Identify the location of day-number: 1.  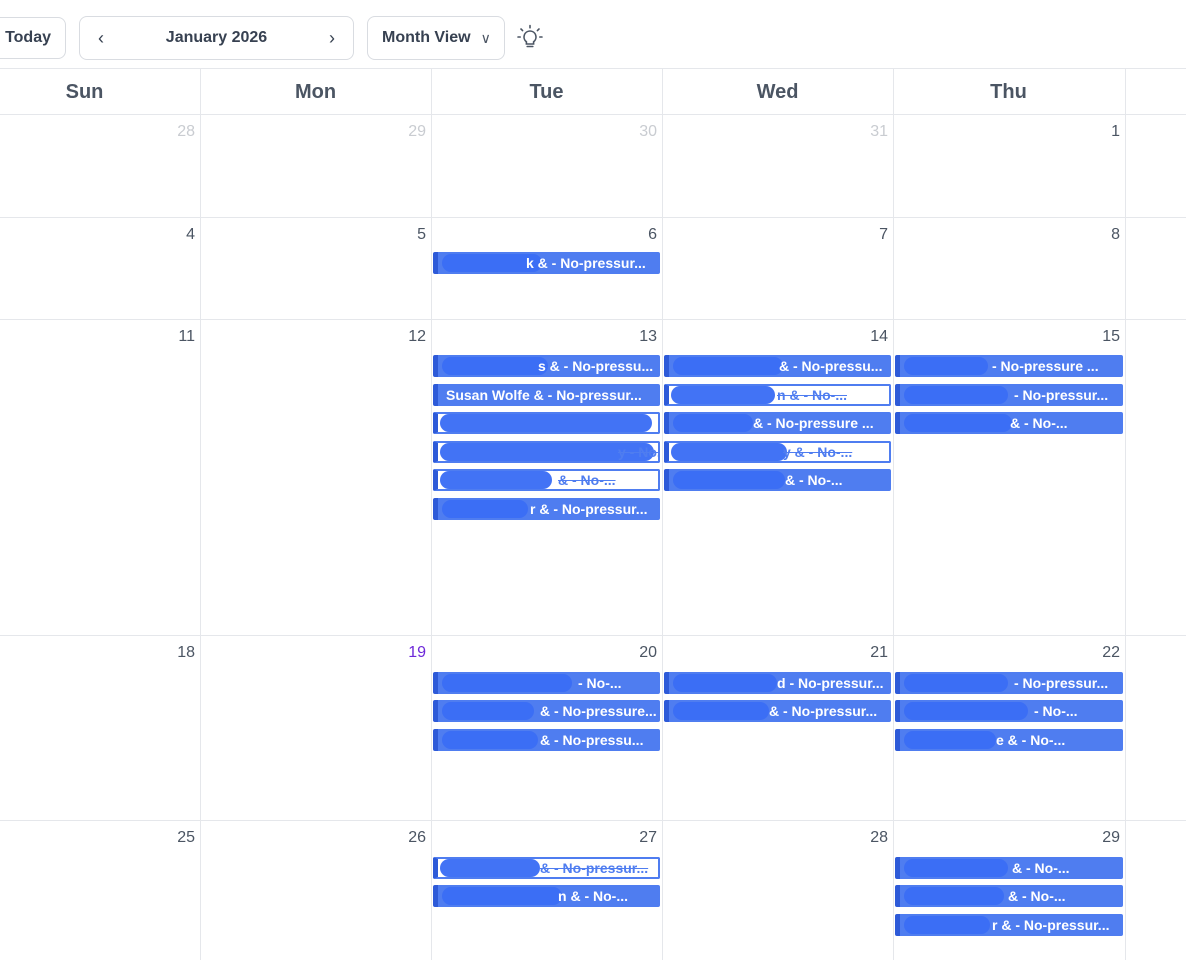
(1100, 132).